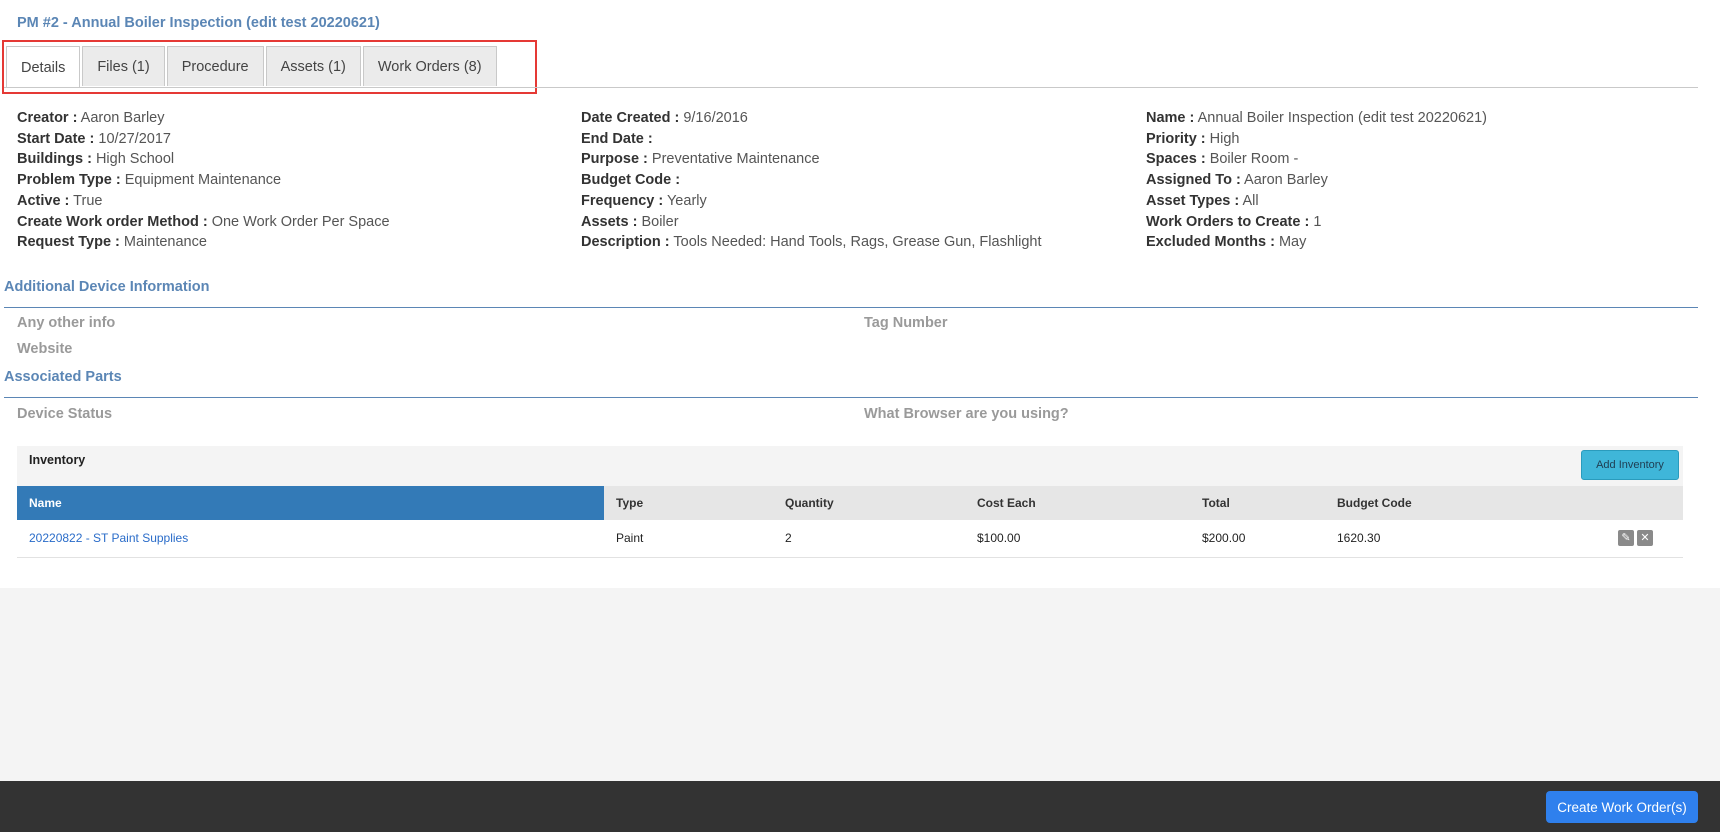  Describe the element at coordinates (1645, 538) in the screenshot. I see `close-icon: ✕` at that location.